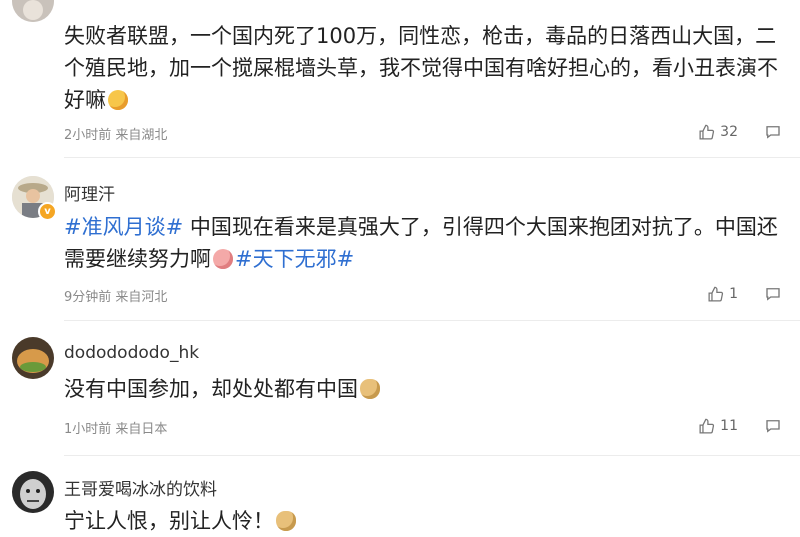  Describe the element at coordinates (400, 494) in the screenshot. I see `comment-item: 王哥爱喝冰冰的饮料 宁让人恨，别让人怜！` at that location.